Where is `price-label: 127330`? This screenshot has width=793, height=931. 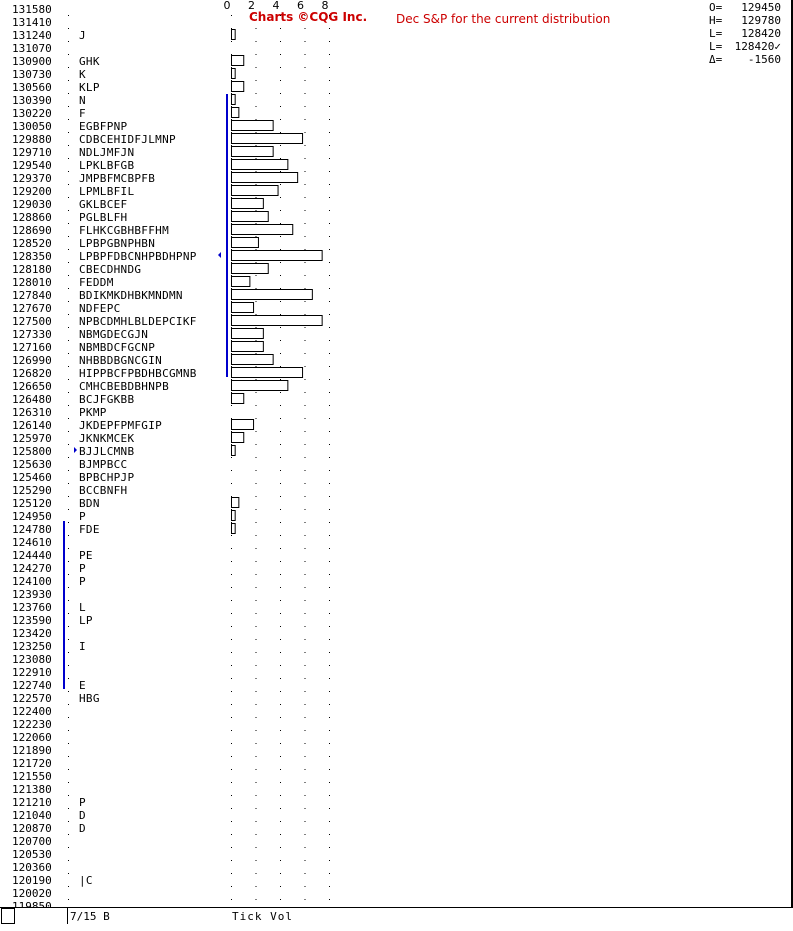 price-label: 127330 is located at coordinates (32, 334).